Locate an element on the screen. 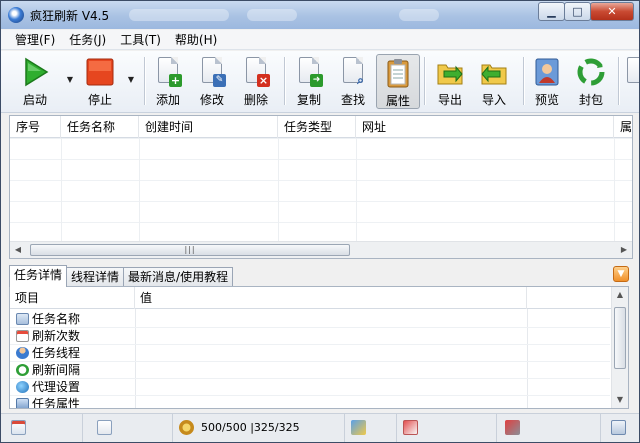  column-header: 任务名称 is located at coordinates (100, 127).